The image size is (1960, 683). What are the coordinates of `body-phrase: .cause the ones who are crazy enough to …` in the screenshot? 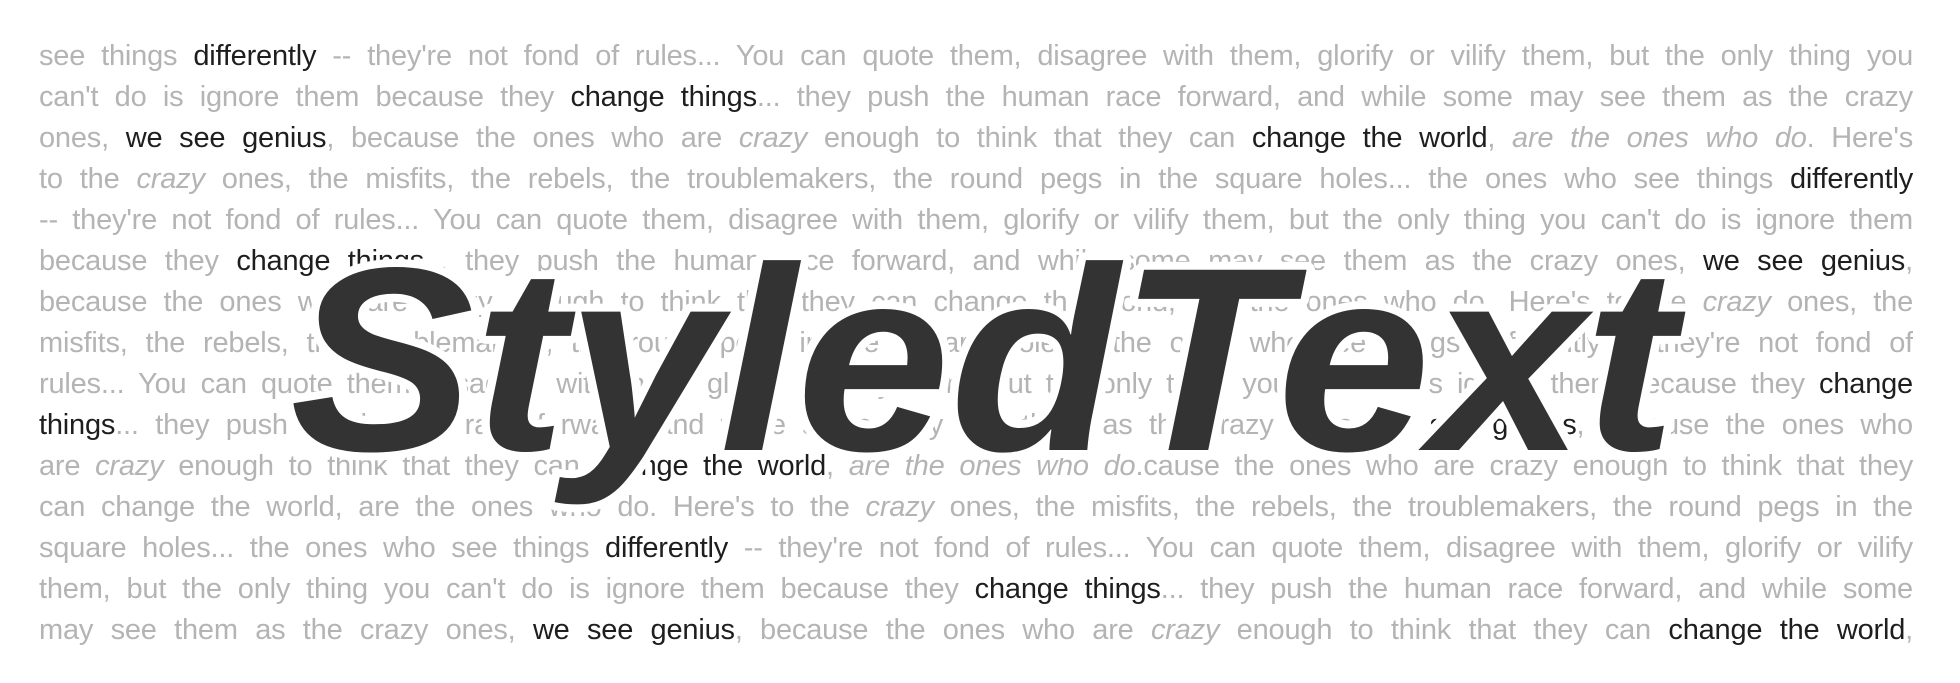 It's located at (1524, 466).